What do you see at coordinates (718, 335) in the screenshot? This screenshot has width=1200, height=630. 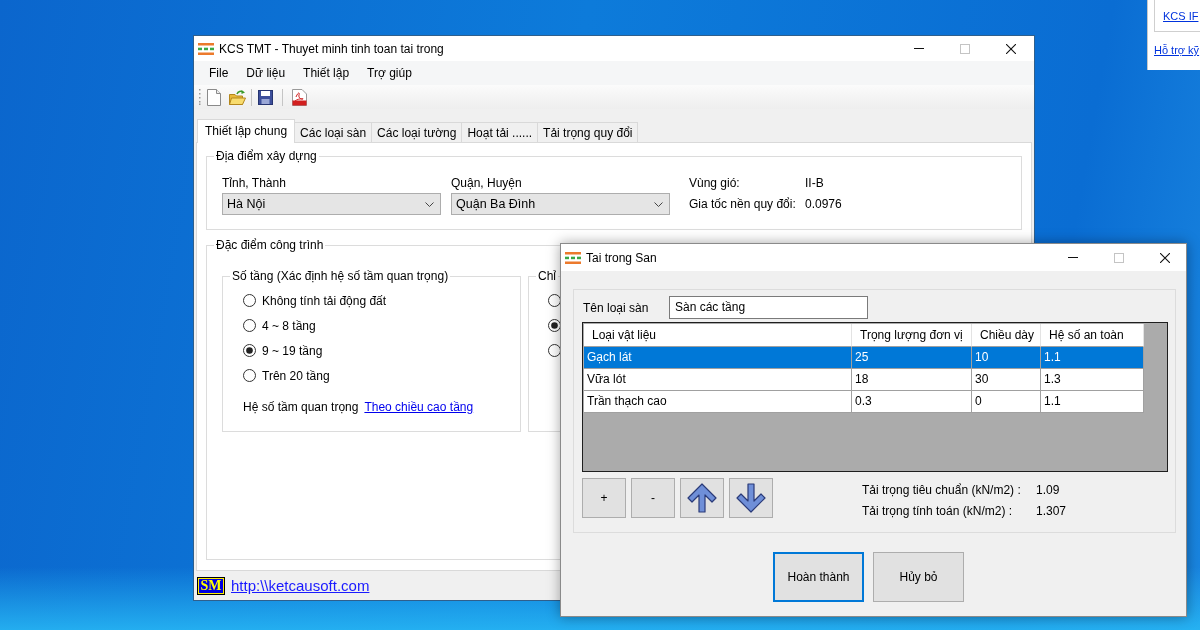 I see `column-header: Loại vật liệu` at bounding box center [718, 335].